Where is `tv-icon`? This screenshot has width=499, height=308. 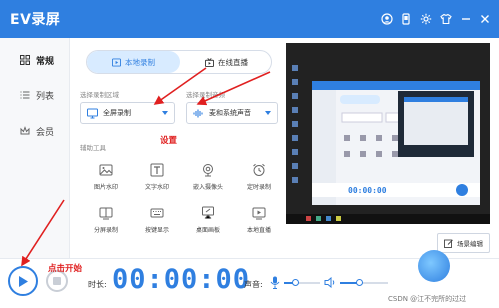
tv-icon is located at coordinates (259, 213).